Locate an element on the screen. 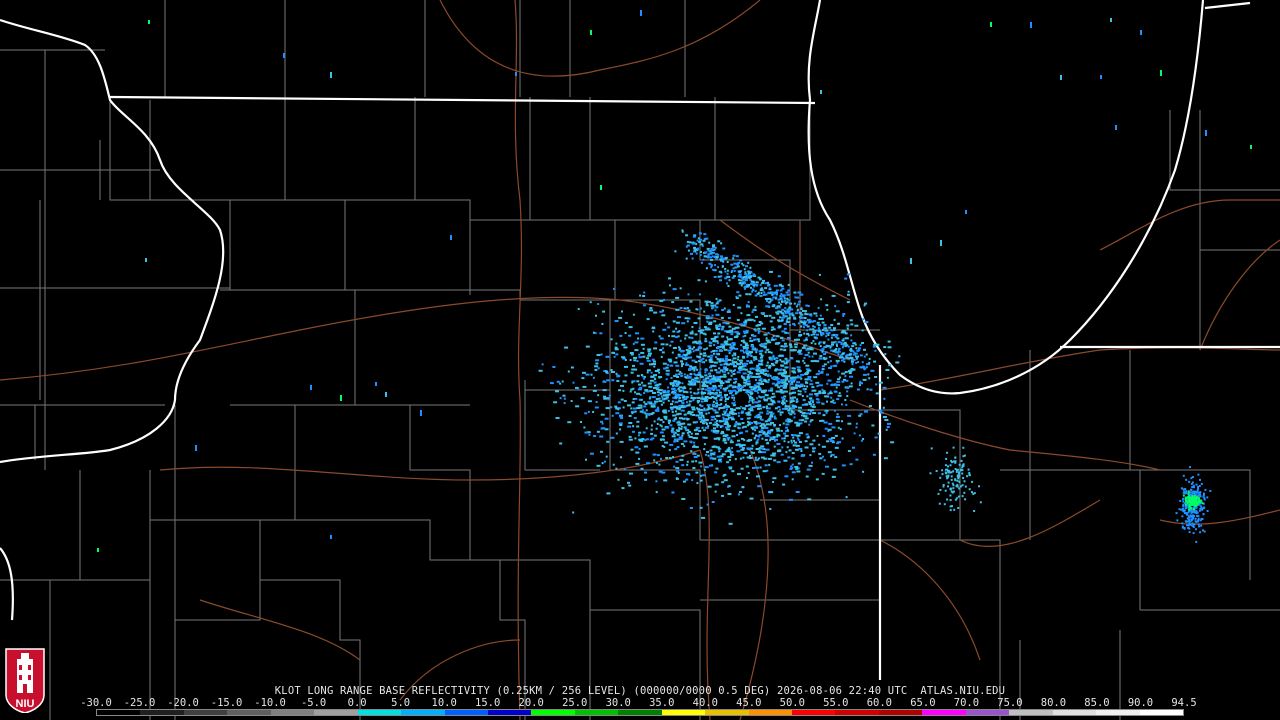 Image resolution: width=1280 pixels, height=720 pixels. colorbar-segment is located at coordinates (640, 712).